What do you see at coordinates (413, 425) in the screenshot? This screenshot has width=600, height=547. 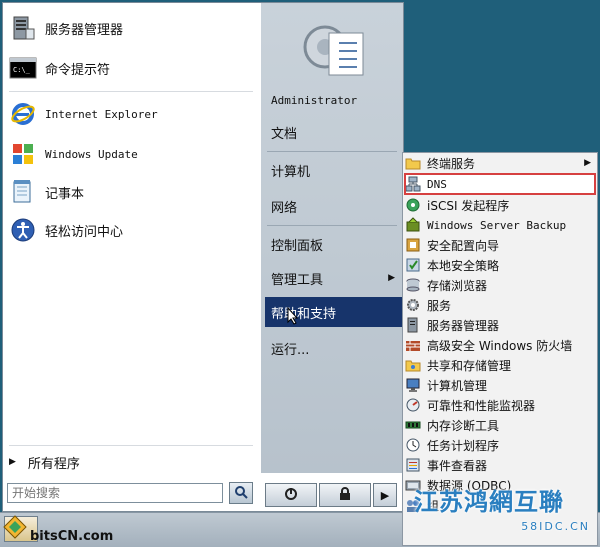 I see `memory-icon` at bounding box center [413, 425].